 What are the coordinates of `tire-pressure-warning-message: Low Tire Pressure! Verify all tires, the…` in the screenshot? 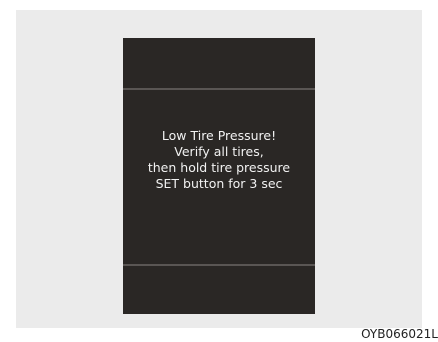 It's located at (219, 160).